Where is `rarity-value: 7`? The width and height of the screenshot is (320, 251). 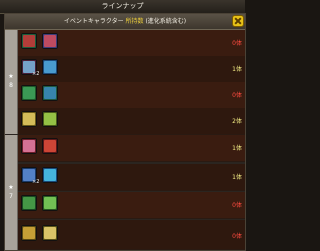 rarity-value: 7 is located at coordinates (11, 196).